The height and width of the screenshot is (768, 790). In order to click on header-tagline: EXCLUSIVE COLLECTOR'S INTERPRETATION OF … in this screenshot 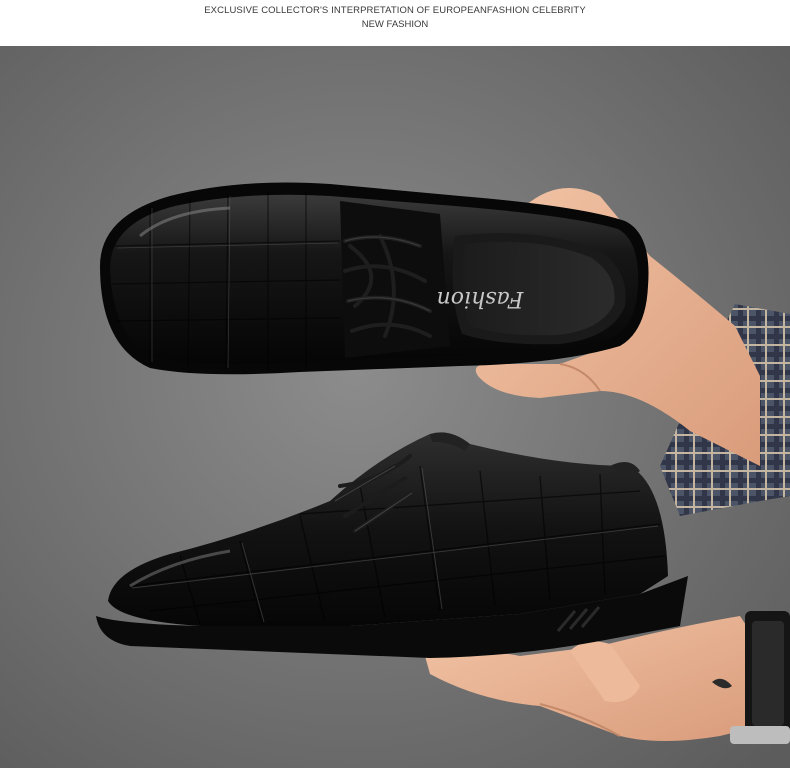, I will do `click(395, 10)`.